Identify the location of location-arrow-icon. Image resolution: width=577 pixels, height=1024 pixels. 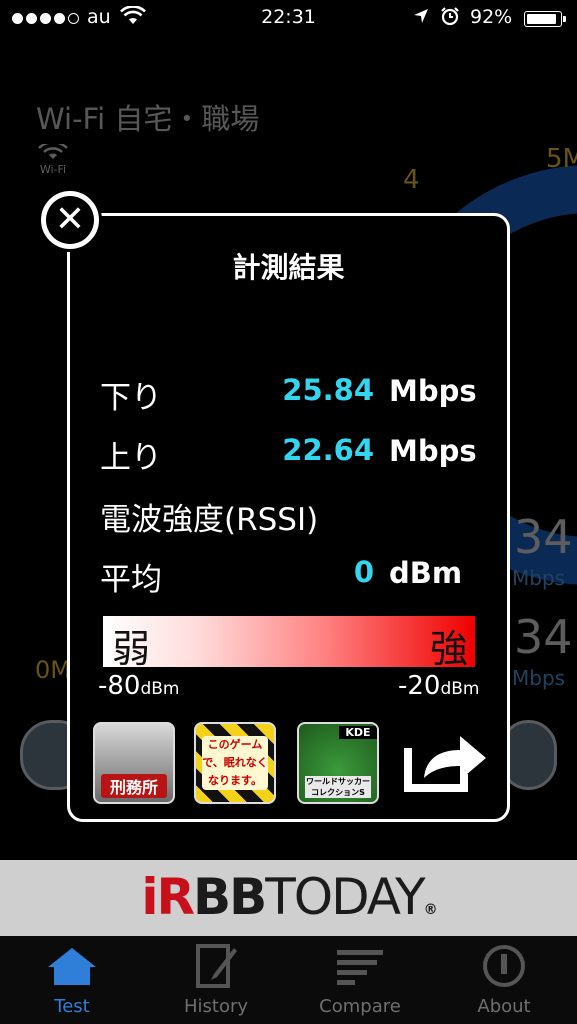
(421, 18).